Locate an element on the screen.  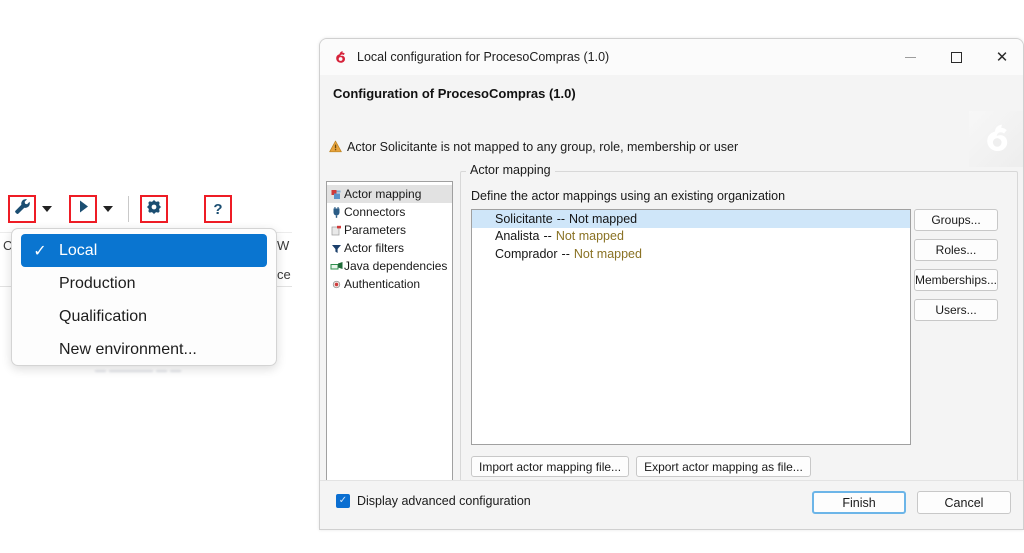
footer-button-group: Finish Cancel is located at coordinates (911, 502).